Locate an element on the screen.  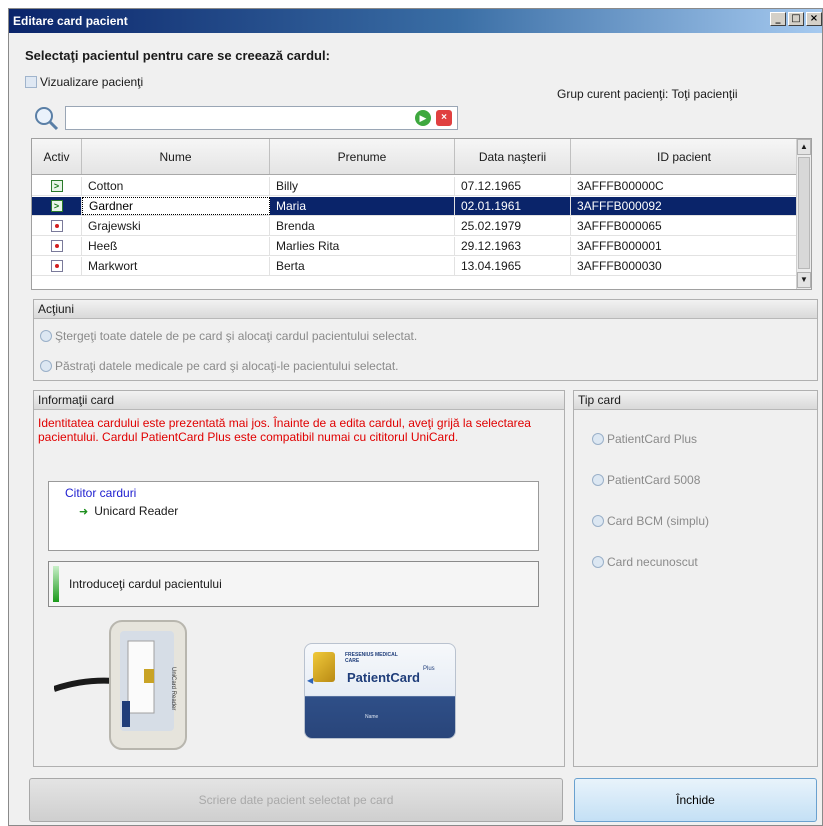
clear-search-icon: × is located at coordinates (444, 118).